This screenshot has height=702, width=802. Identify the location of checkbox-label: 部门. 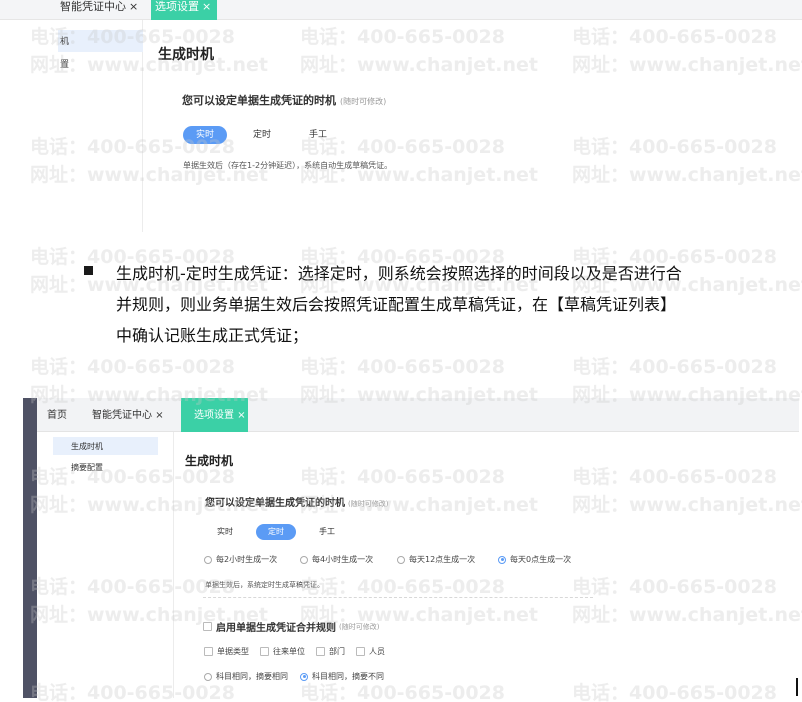
(337, 651).